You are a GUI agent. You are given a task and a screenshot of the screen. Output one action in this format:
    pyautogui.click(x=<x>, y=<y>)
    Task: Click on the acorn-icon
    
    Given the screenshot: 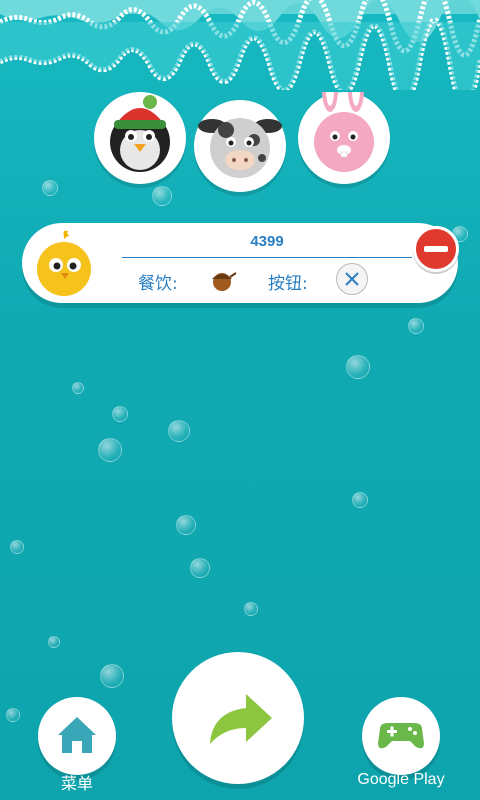 What is the action you would take?
    pyautogui.click(x=224, y=281)
    